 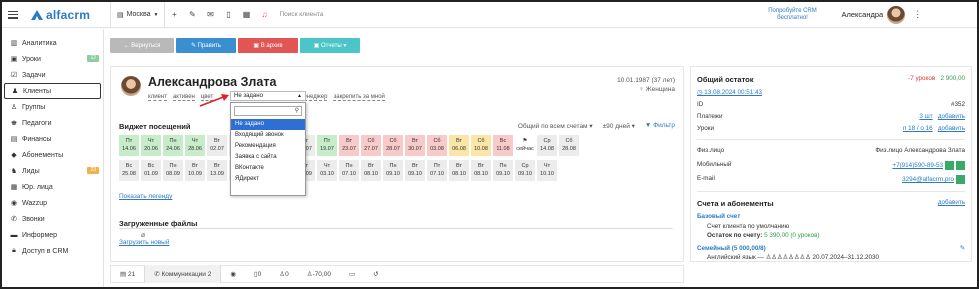 I want to click on visit-cell: Вт 02.07, so click(x=217, y=145).